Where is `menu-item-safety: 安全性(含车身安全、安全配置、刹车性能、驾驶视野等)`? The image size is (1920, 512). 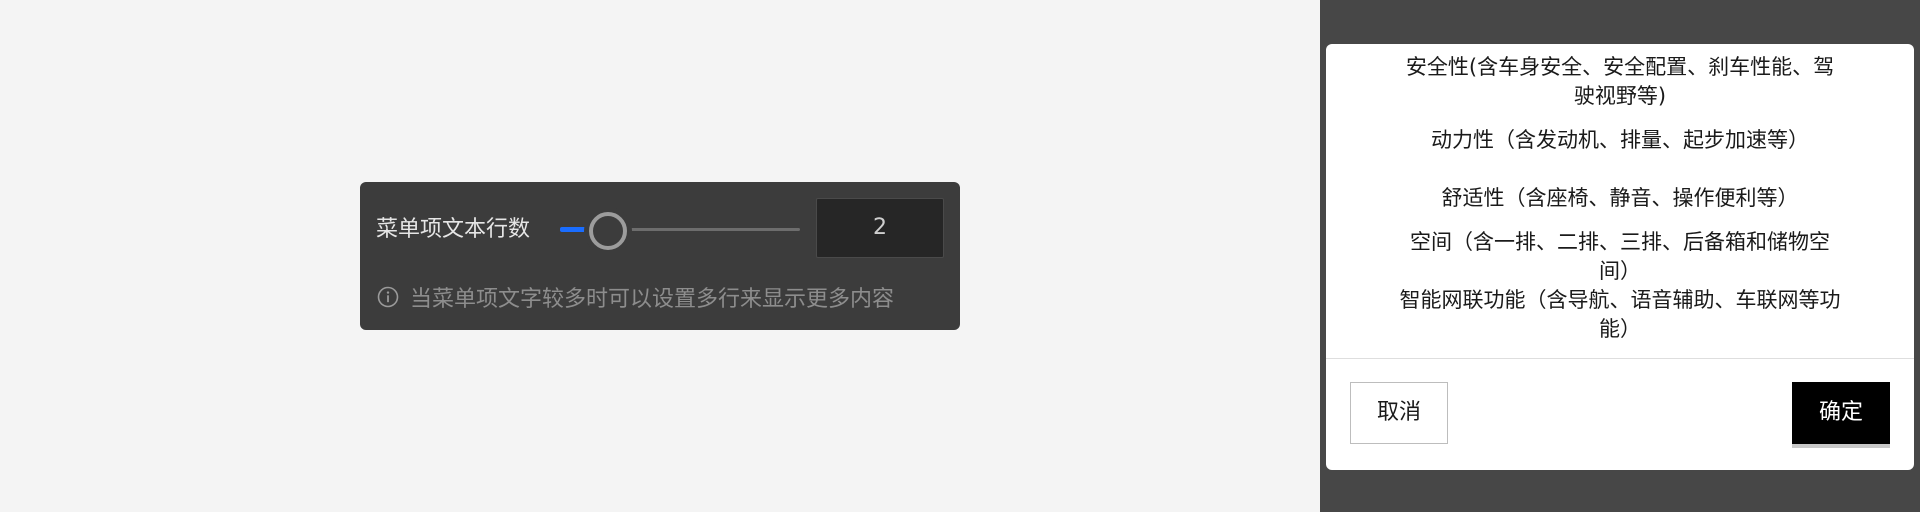
menu-item-safety: 安全性(含车身安全、安全配置、刹车性能、驾驶视野等) is located at coordinates (1620, 82).